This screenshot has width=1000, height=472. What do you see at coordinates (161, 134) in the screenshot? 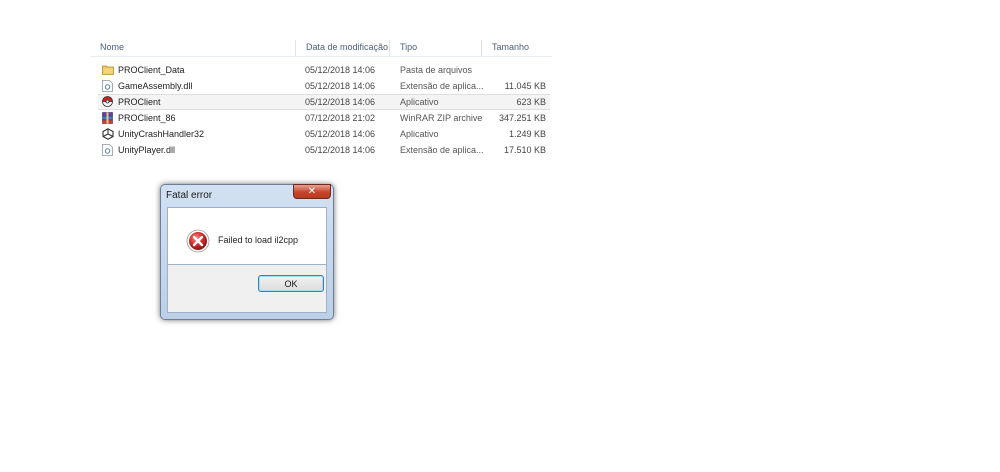
I see `file-name: UnityCrashHandler32` at bounding box center [161, 134].